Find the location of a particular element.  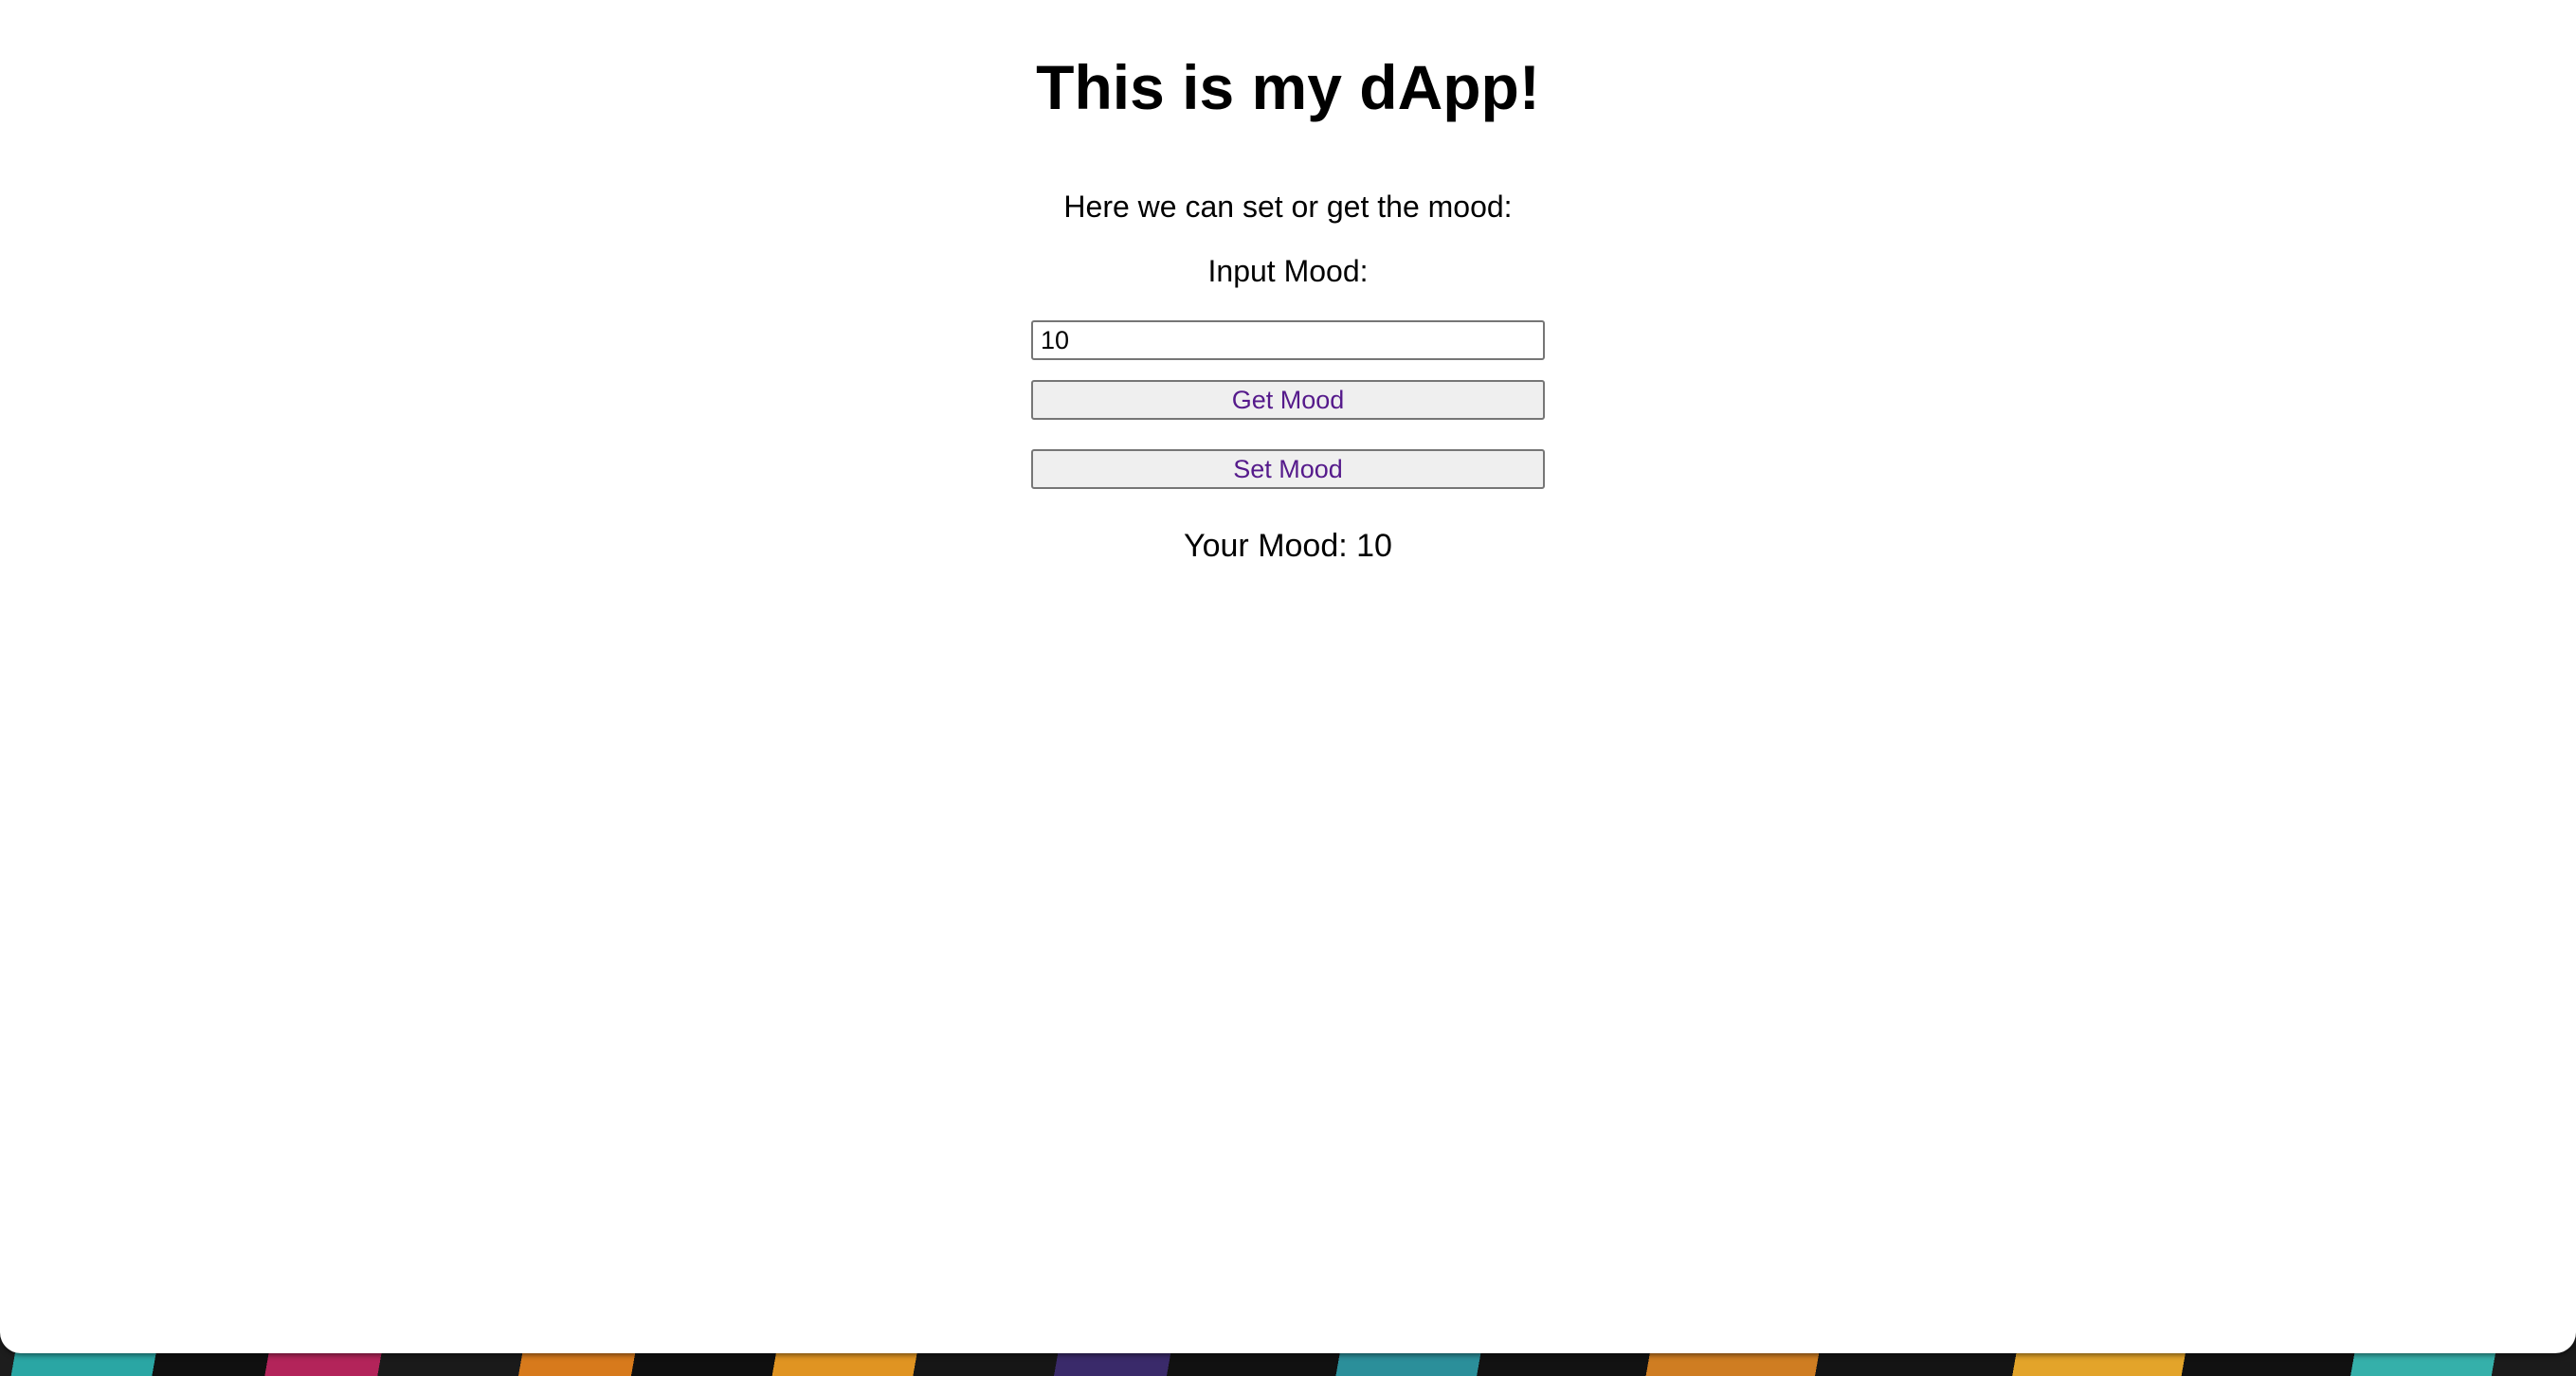

page-title: This is my dApp! is located at coordinates (1288, 87).